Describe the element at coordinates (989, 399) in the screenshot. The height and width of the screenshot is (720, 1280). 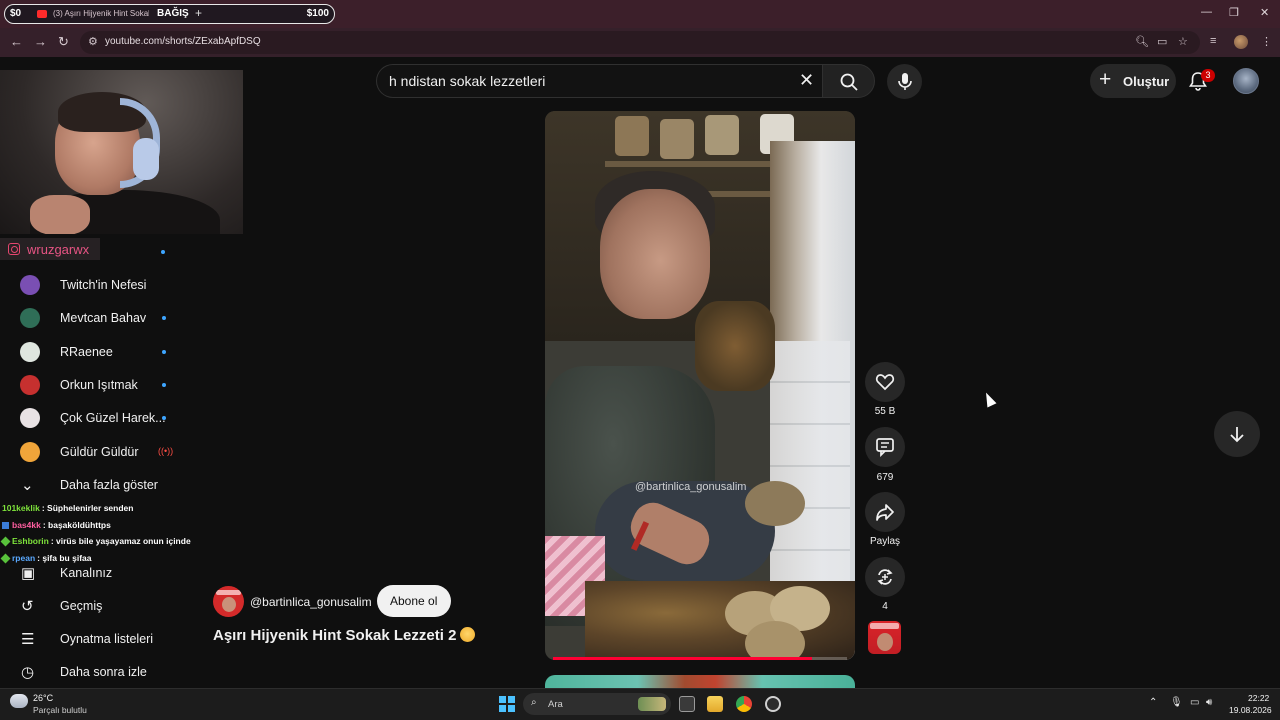
I see `mouse-cursor-icon` at that location.